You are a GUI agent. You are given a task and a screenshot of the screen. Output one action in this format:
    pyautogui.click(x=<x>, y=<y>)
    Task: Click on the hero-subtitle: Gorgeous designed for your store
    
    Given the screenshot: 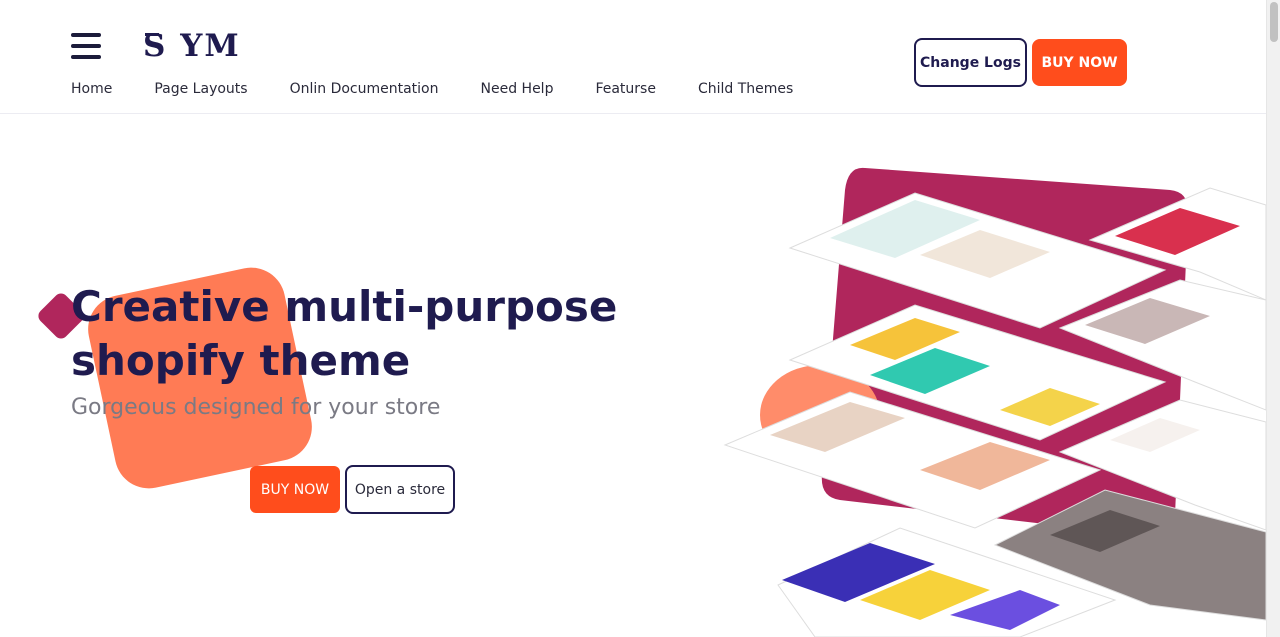 What is the action you would take?
    pyautogui.click(x=256, y=407)
    